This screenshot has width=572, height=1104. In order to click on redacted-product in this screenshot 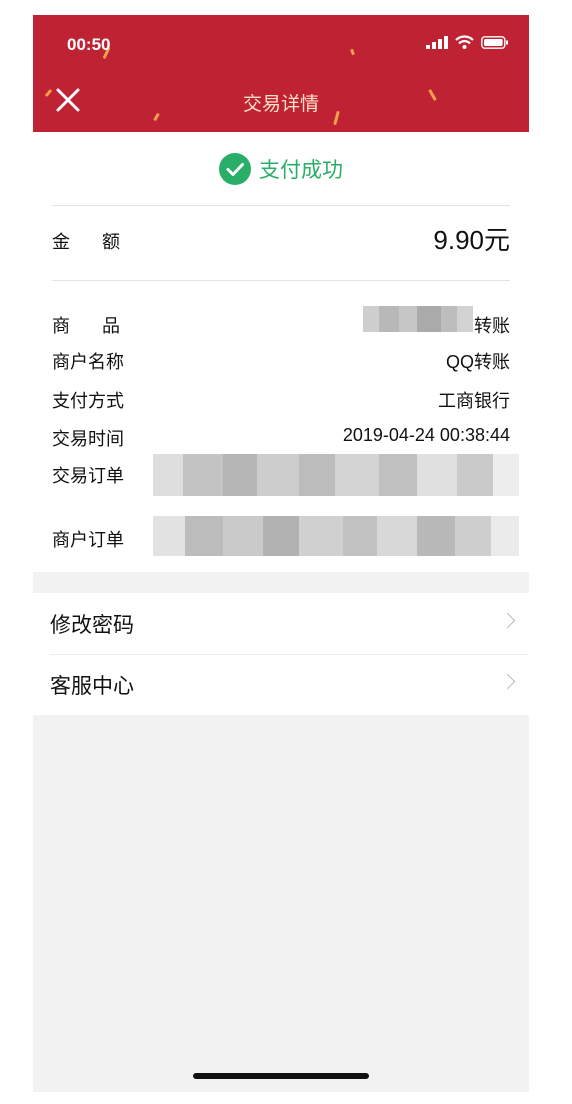, I will do `click(418, 319)`.